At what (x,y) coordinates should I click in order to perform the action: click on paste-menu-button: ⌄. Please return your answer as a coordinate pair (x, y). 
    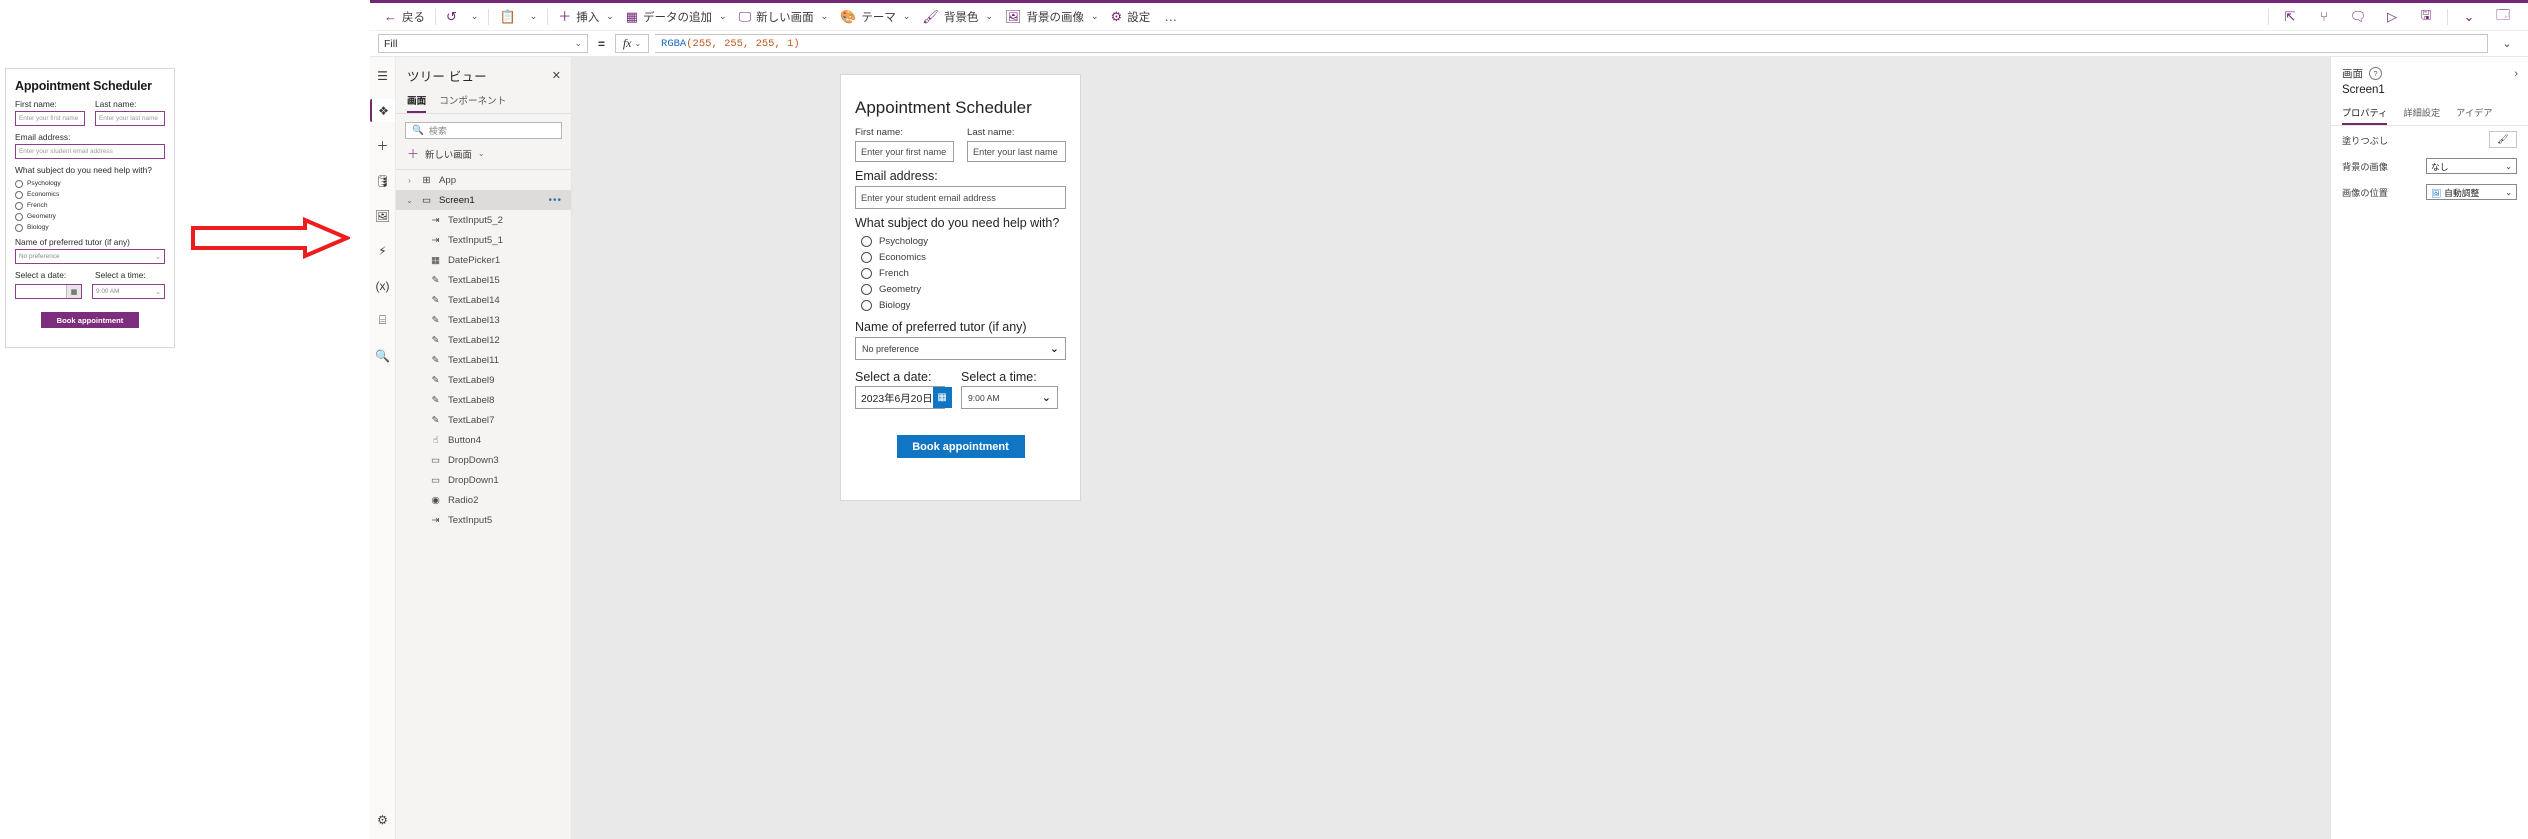
    Looking at the image, I should click on (533, 17).